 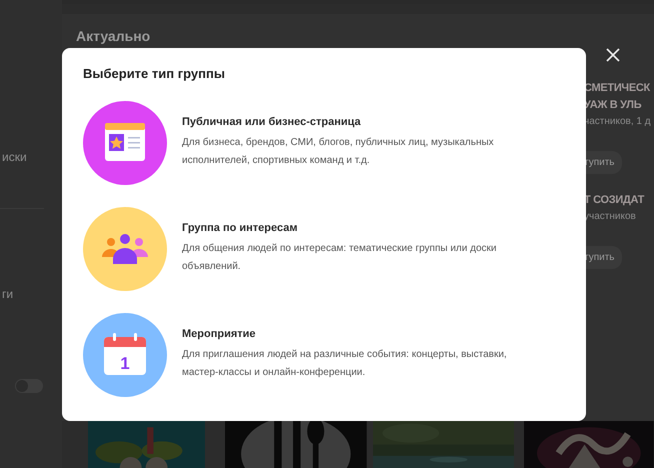 What do you see at coordinates (613, 55) in the screenshot?
I see `close-icon` at bounding box center [613, 55].